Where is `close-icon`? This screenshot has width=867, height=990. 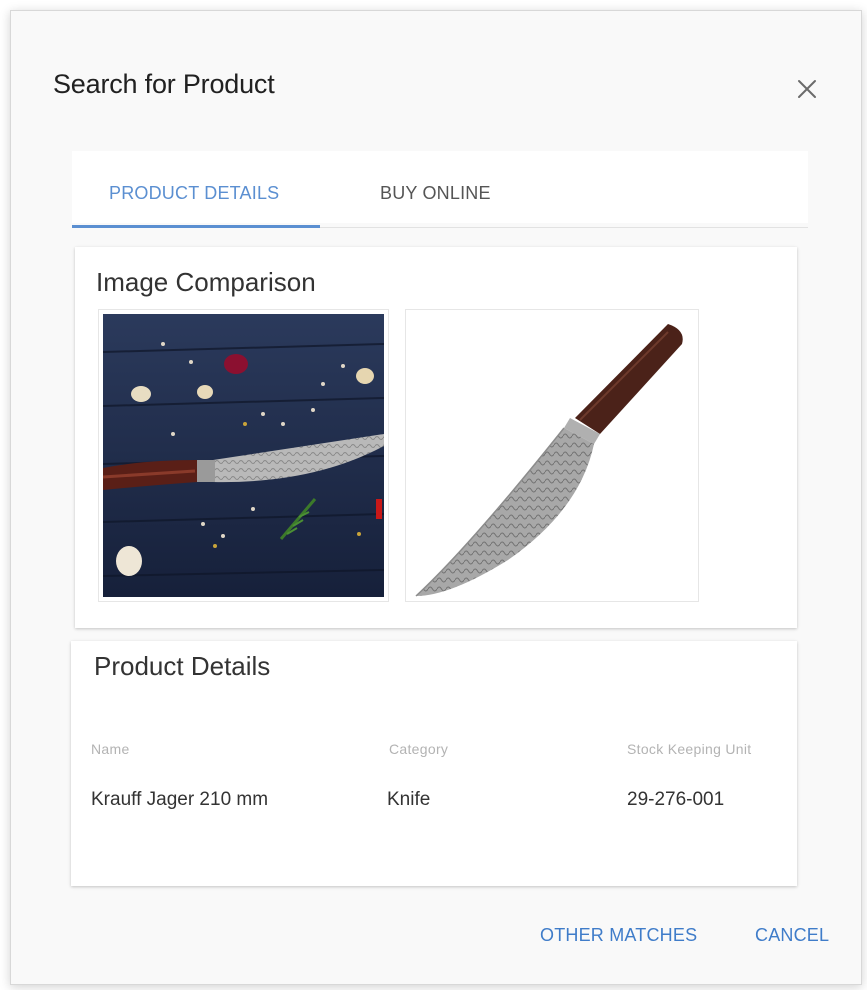
close-icon is located at coordinates (807, 89).